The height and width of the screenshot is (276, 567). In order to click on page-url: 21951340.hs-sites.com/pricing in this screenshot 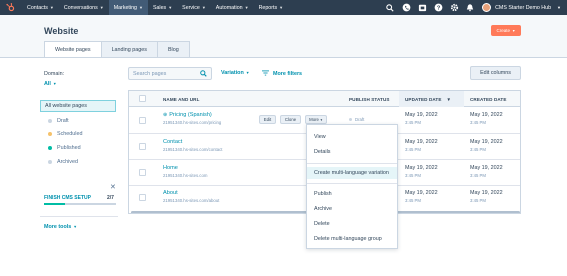, I will do `click(192, 122)`.